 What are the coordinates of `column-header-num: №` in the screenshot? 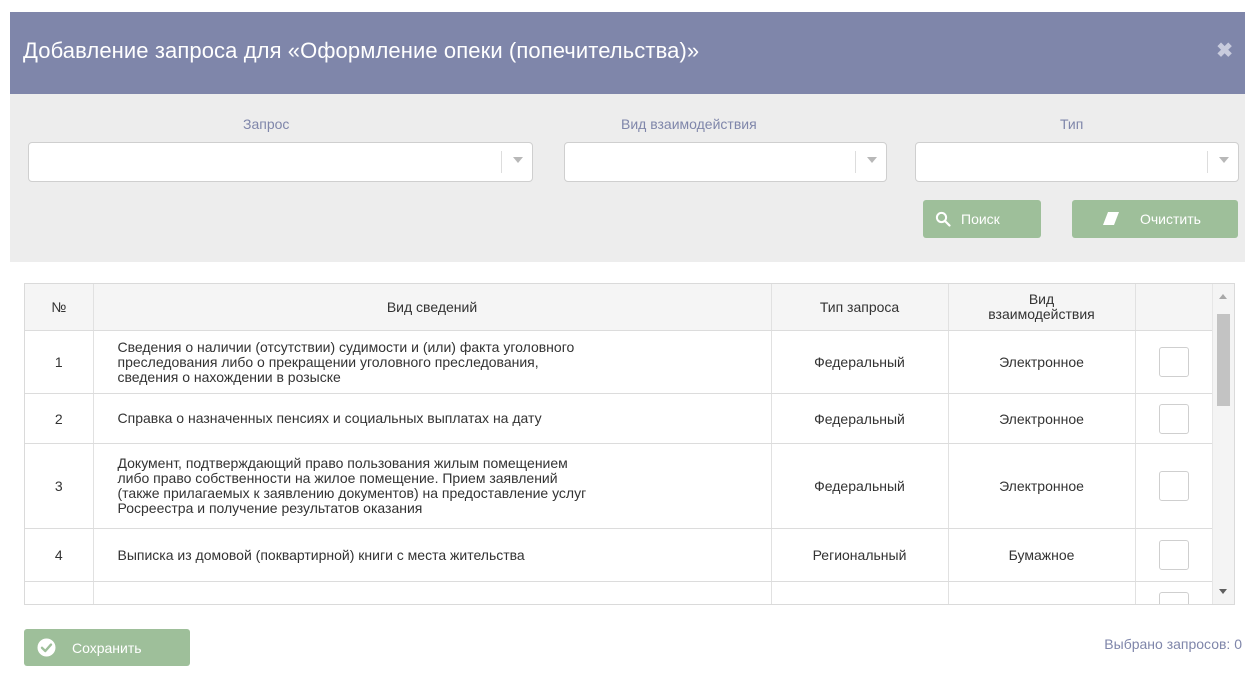 It's located at (59, 307).